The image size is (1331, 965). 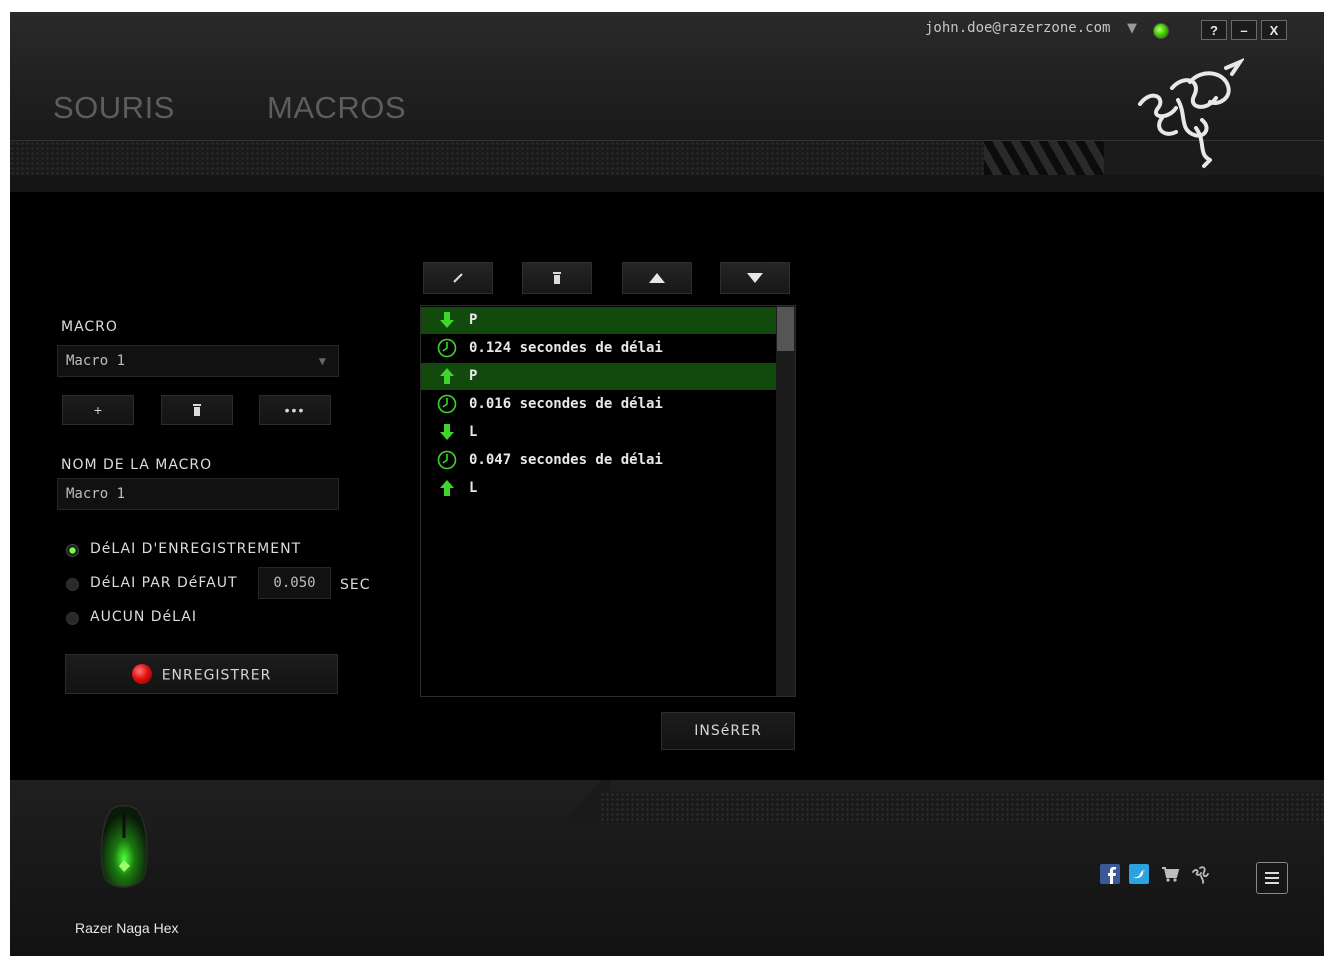 I want to click on chevron-down-icon: ▼, so click(x=322, y=361).